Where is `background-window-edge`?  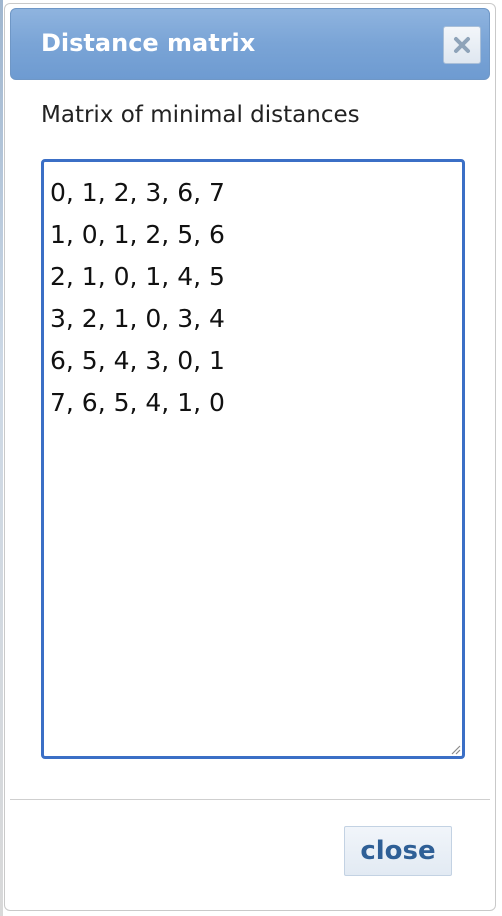 background-window-edge is located at coordinates (1, 458).